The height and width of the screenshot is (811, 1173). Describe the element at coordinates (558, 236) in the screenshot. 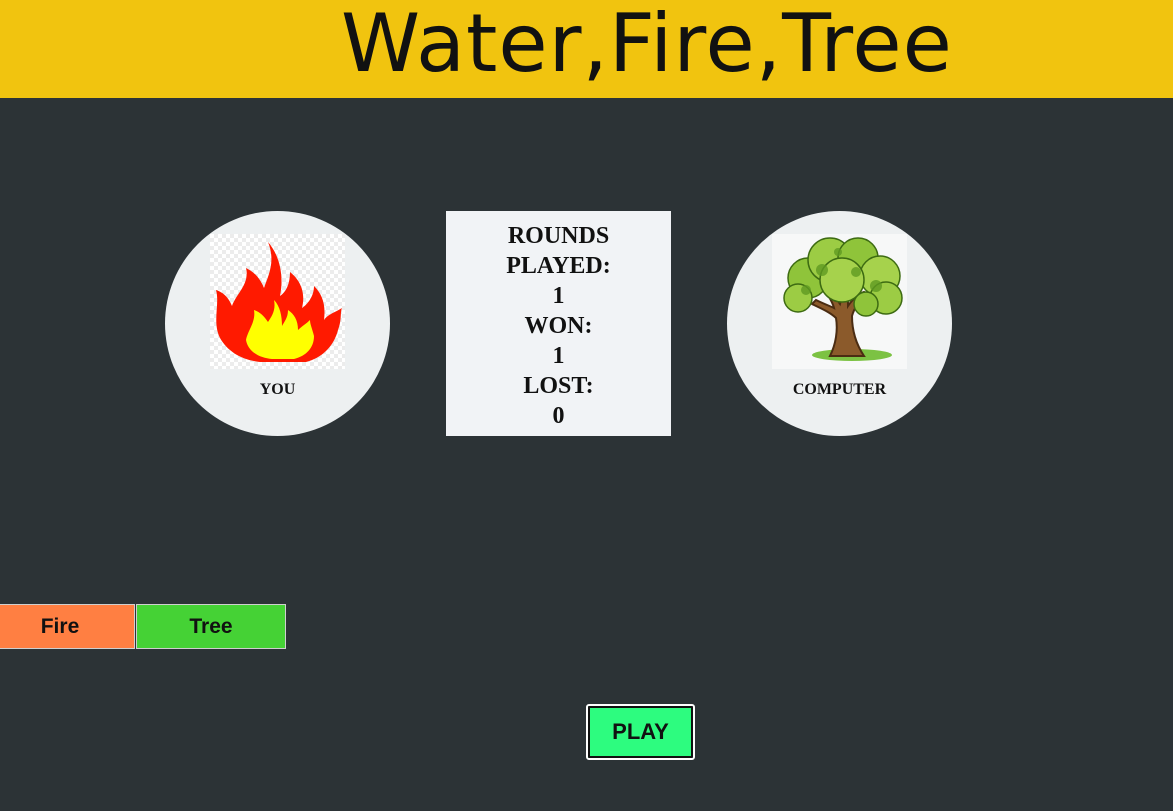

I see `rounds-label-line1: ROUNDS` at that location.